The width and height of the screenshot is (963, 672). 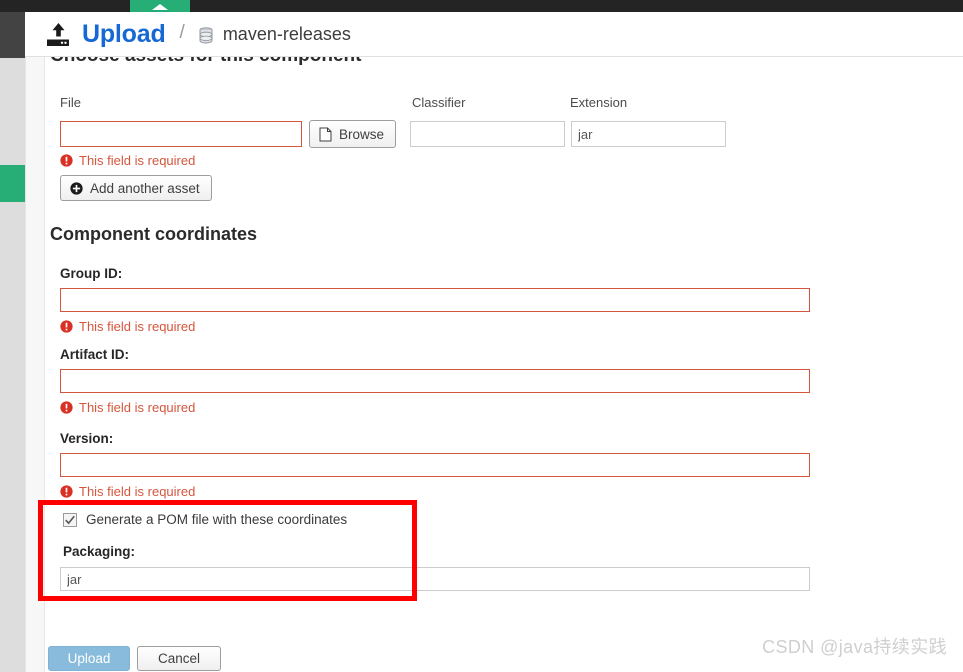 I want to click on asset-row: Browse, so click(x=410, y=134).